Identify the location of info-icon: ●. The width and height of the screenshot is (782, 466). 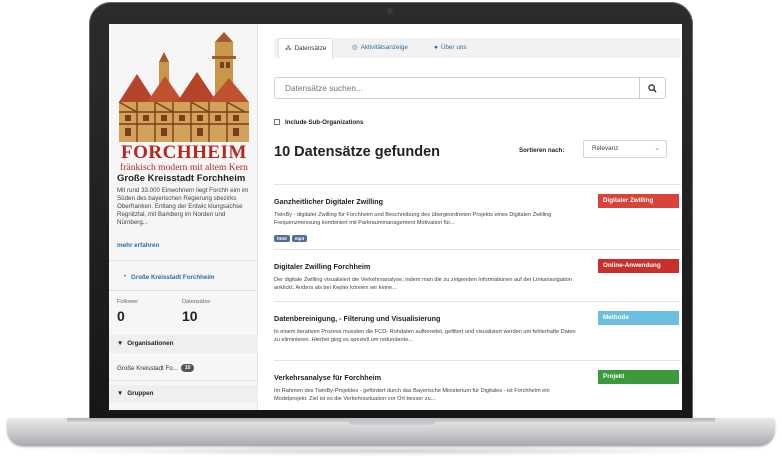
(436, 47).